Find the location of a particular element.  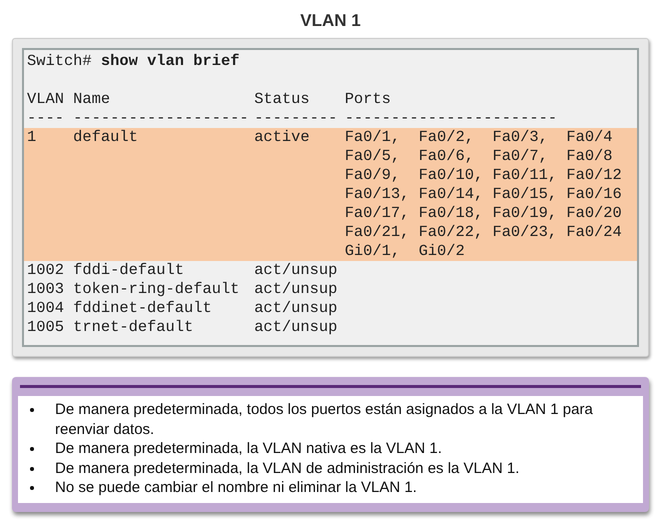

table-cell: Fa0/21, Fa0/22, Fa0/23, Fa0/24 is located at coordinates (483, 232).